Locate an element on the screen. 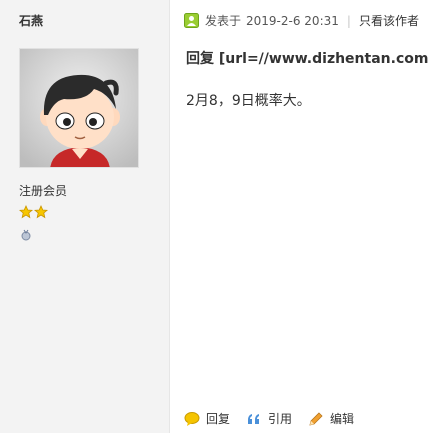  reply-button: 回复 is located at coordinates (207, 418).